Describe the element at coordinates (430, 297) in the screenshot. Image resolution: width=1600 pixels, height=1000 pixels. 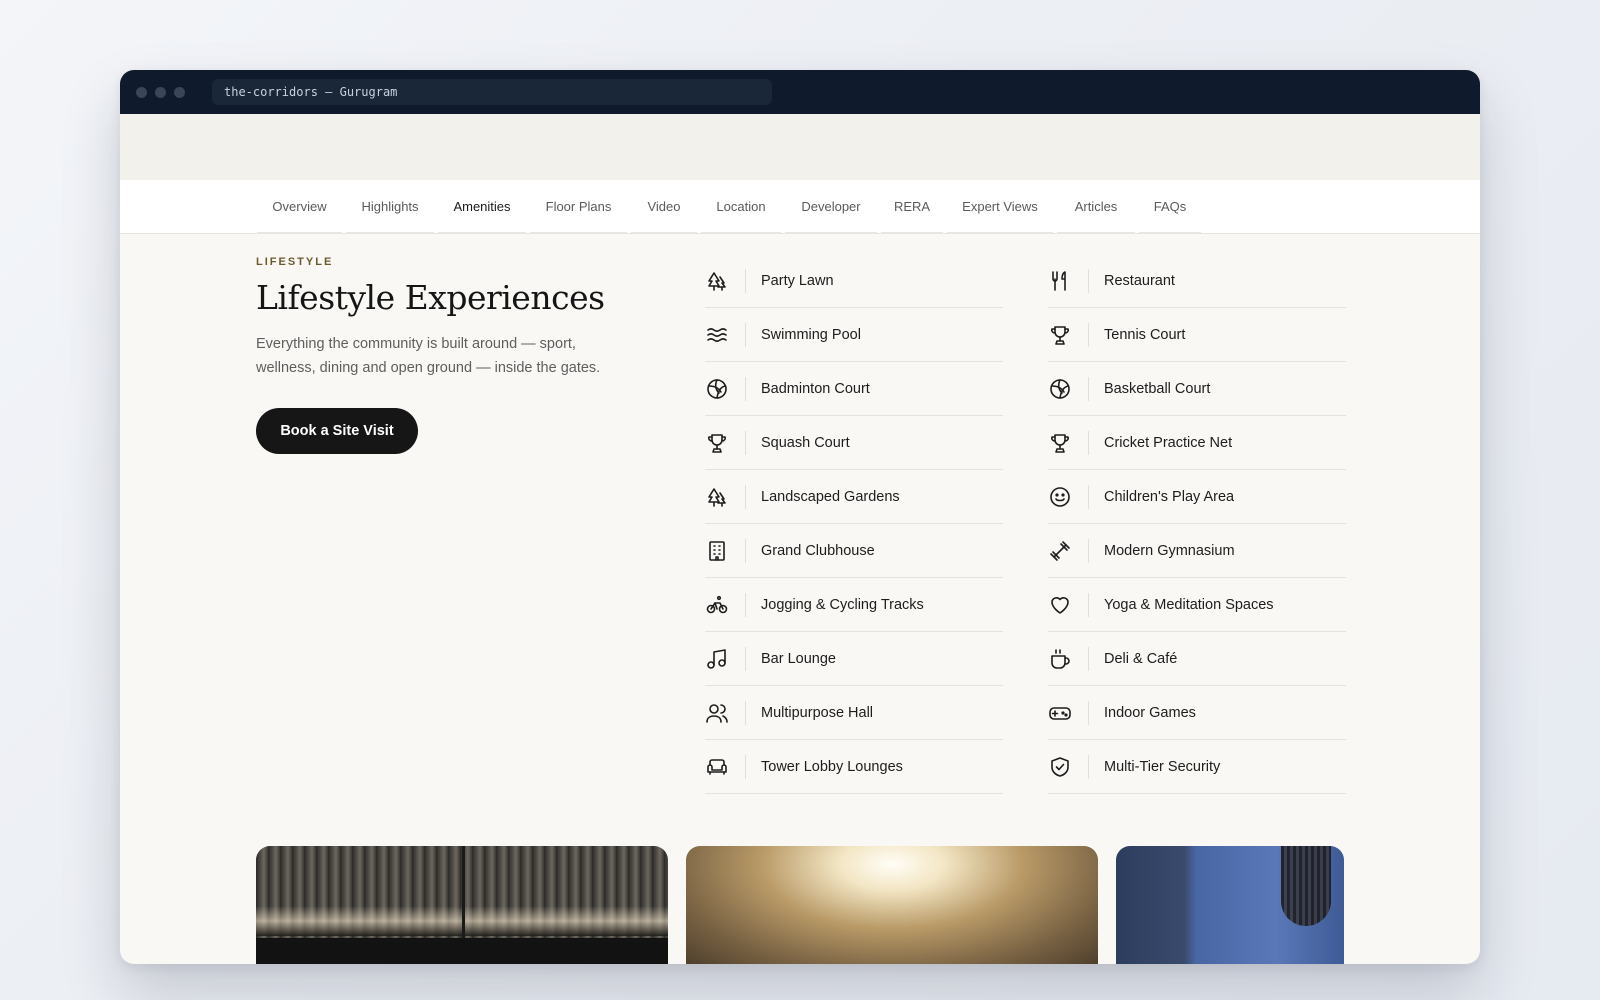
I see `section-title: Lifestyle Experiences` at that location.